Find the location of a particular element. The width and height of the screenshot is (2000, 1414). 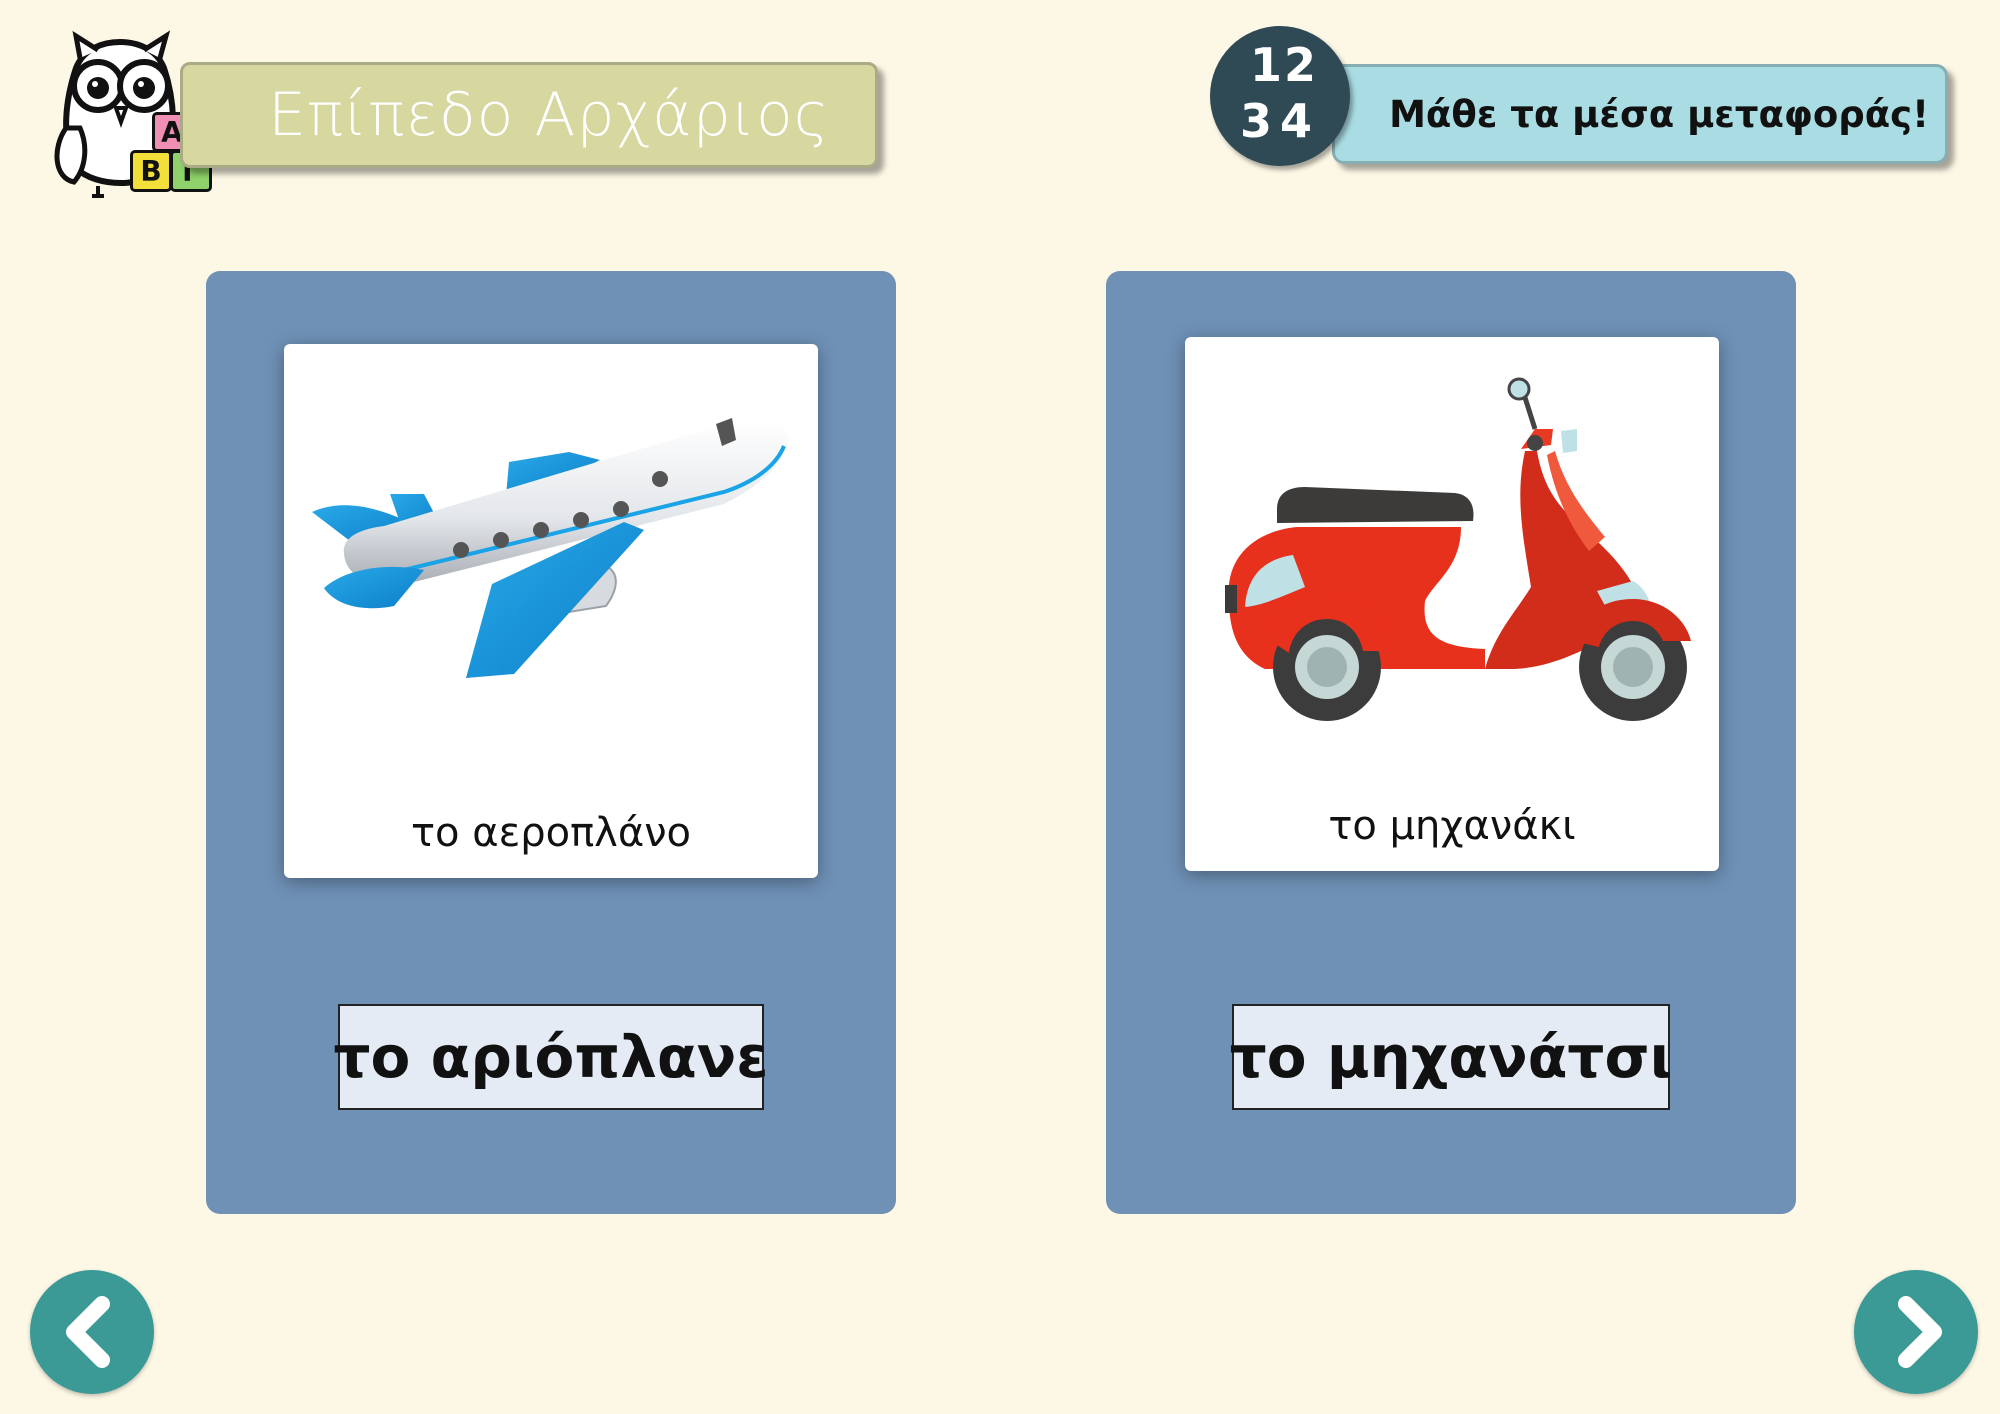

dialect-word-box: το αριόπλανε is located at coordinates (551, 1057).